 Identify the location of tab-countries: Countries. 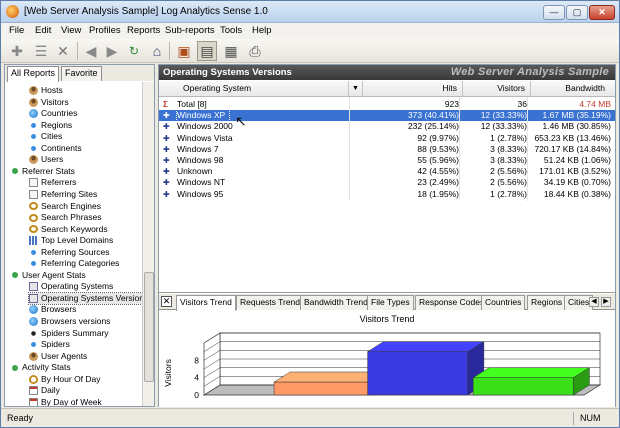
(503, 302).